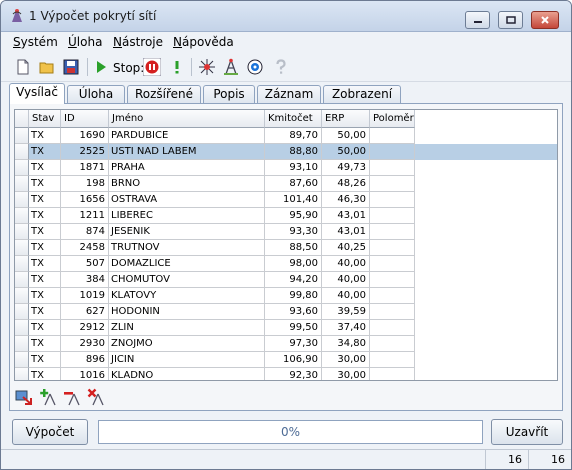  I want to click on close-button: Uzavřít, so click(527, 432).